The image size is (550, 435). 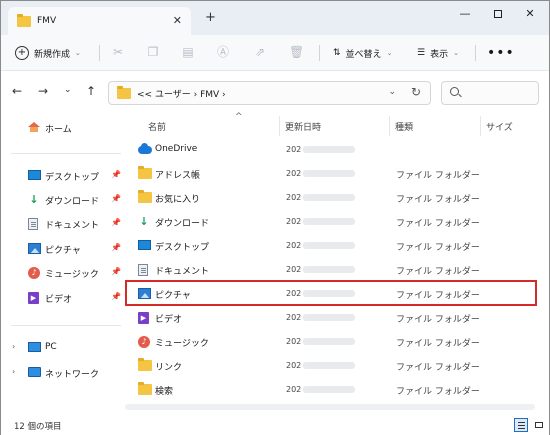 I want to click on sidebar-item-label: ビデオ, so click(x=59, y=300).